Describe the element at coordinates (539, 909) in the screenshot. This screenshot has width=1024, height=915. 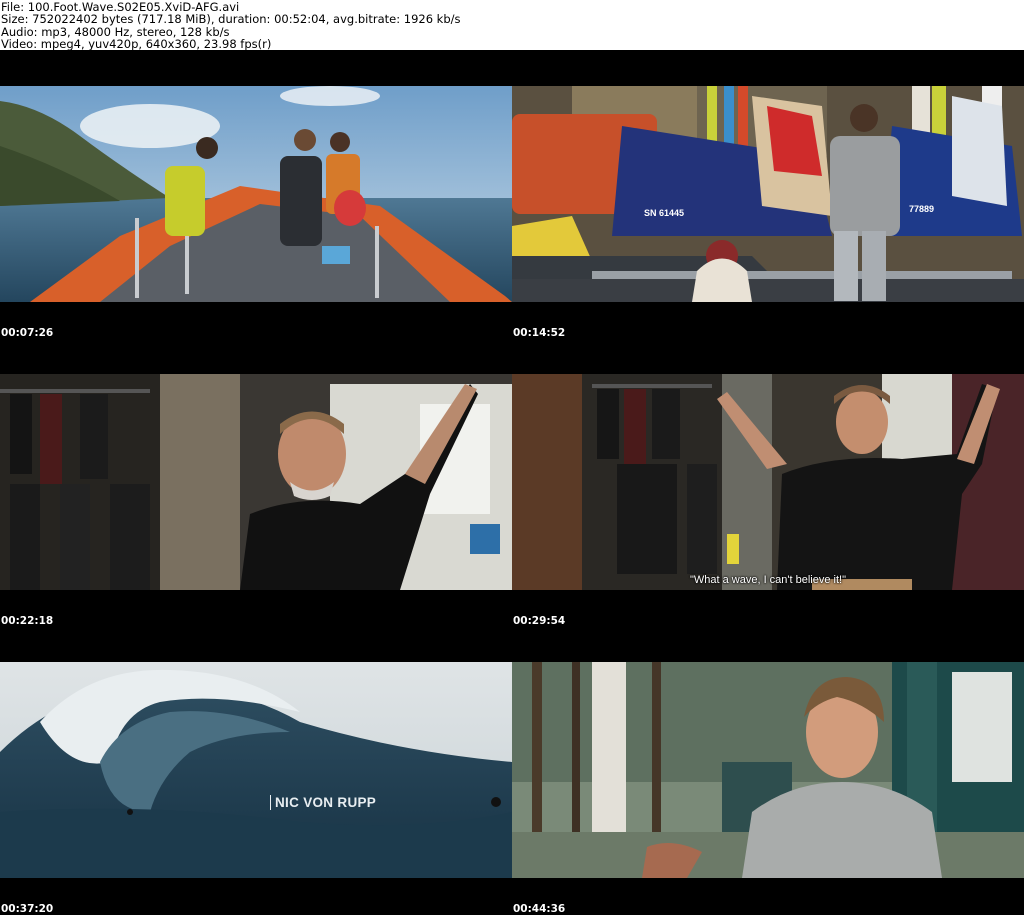
I see `timestamp-label: 00:44:36` at that location.